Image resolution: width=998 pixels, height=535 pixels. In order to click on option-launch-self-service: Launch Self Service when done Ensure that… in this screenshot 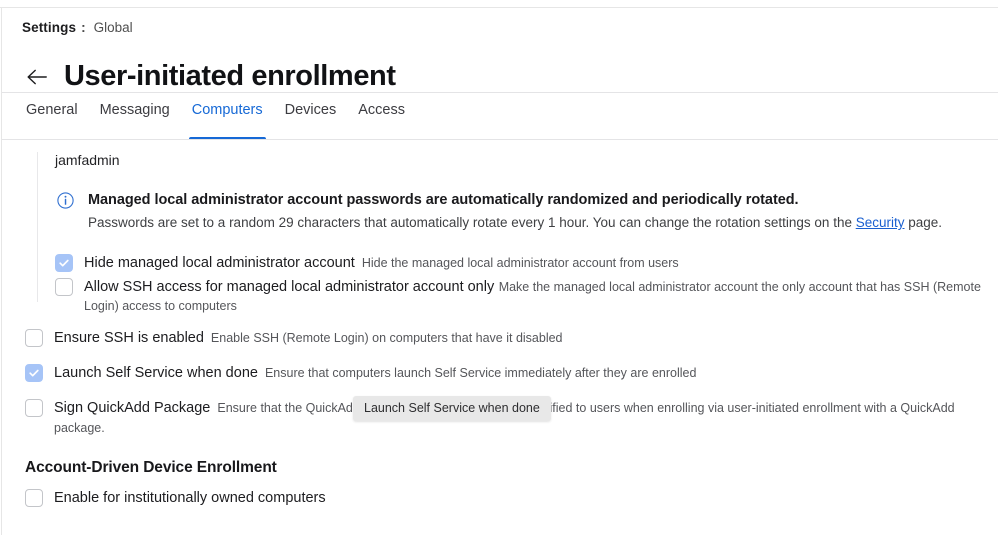, I will do `click(505, 373)`.